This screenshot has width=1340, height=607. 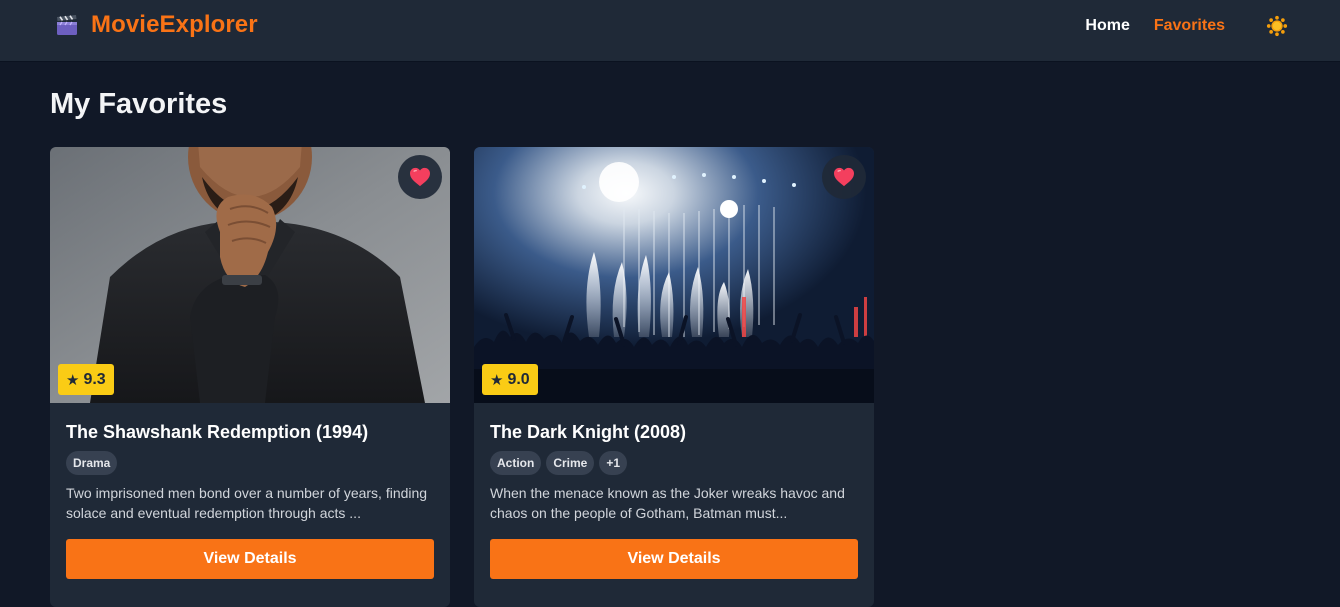 What do you see at coordinates (588, 432) in the screenshot?
I see `movie-title: The Dark Knight (2008)` at bounding box center [588, 432].